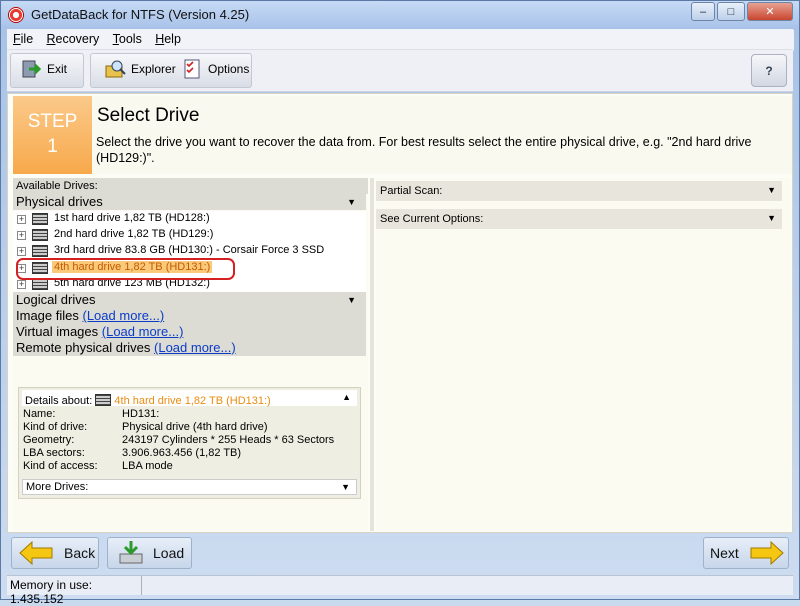 The image size is (800, 606). I want to click on options-label: Options, so click(229, 69).